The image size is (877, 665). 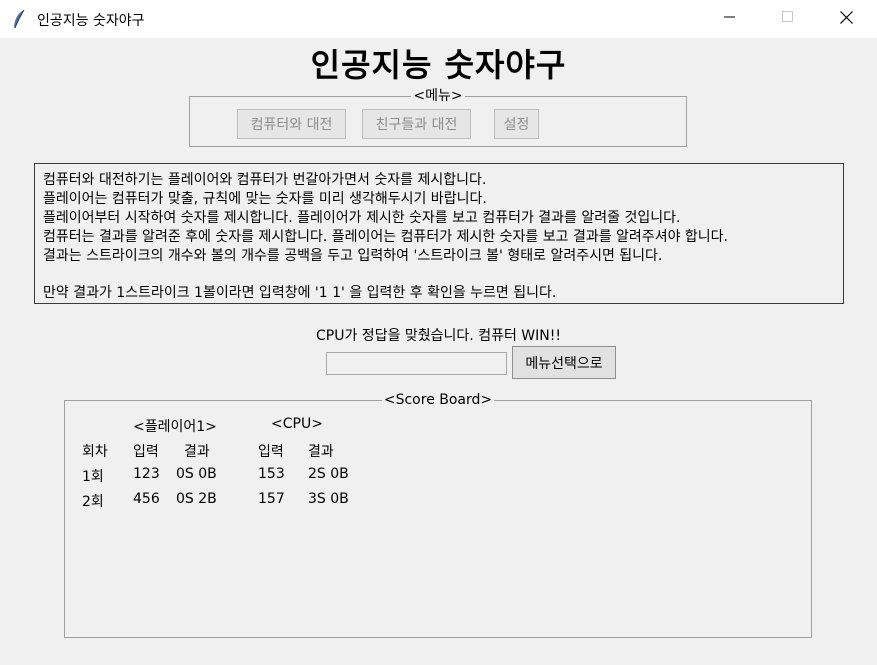 I want to click on row-player-result: 0S 2B, so click(x=196, y=499).